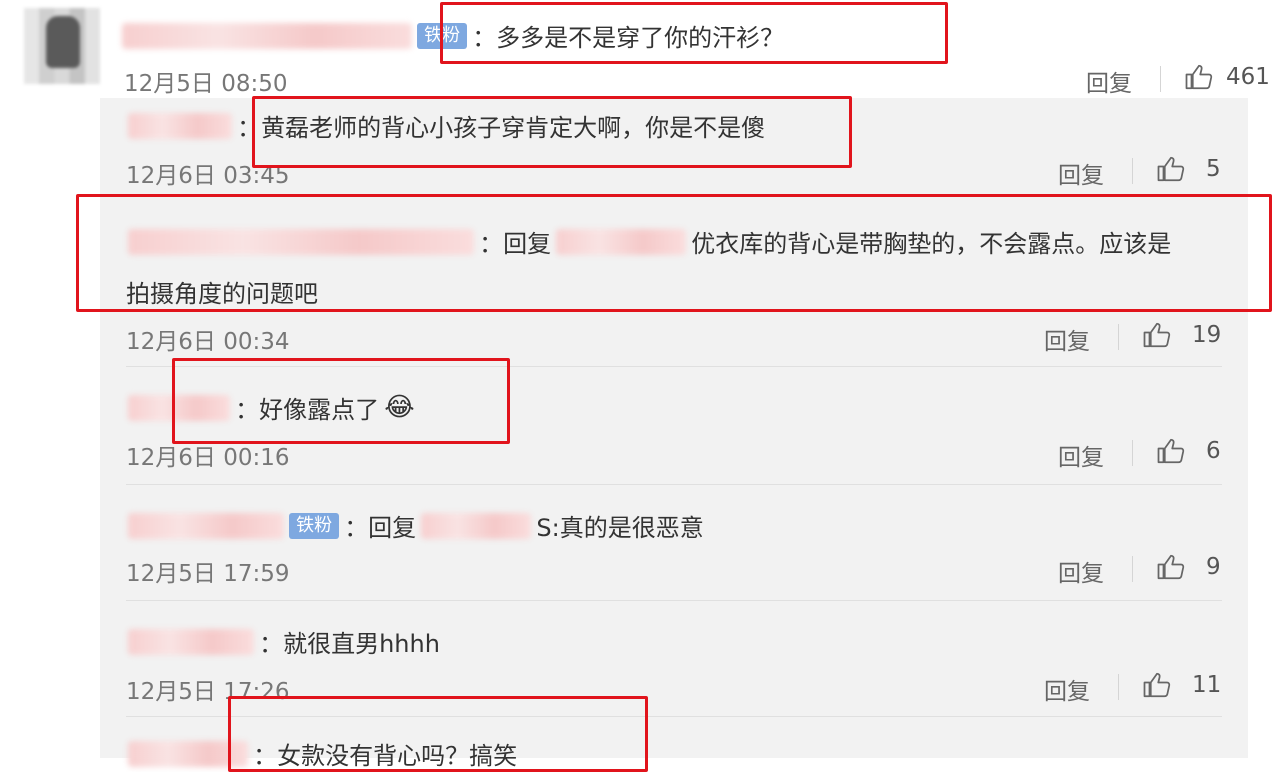 Image resolution: width=1280 pixels, height=772 pixels. Describe the element at coordinates (1213, 169) in the screenshot. I see `like-count: 5` at that location.